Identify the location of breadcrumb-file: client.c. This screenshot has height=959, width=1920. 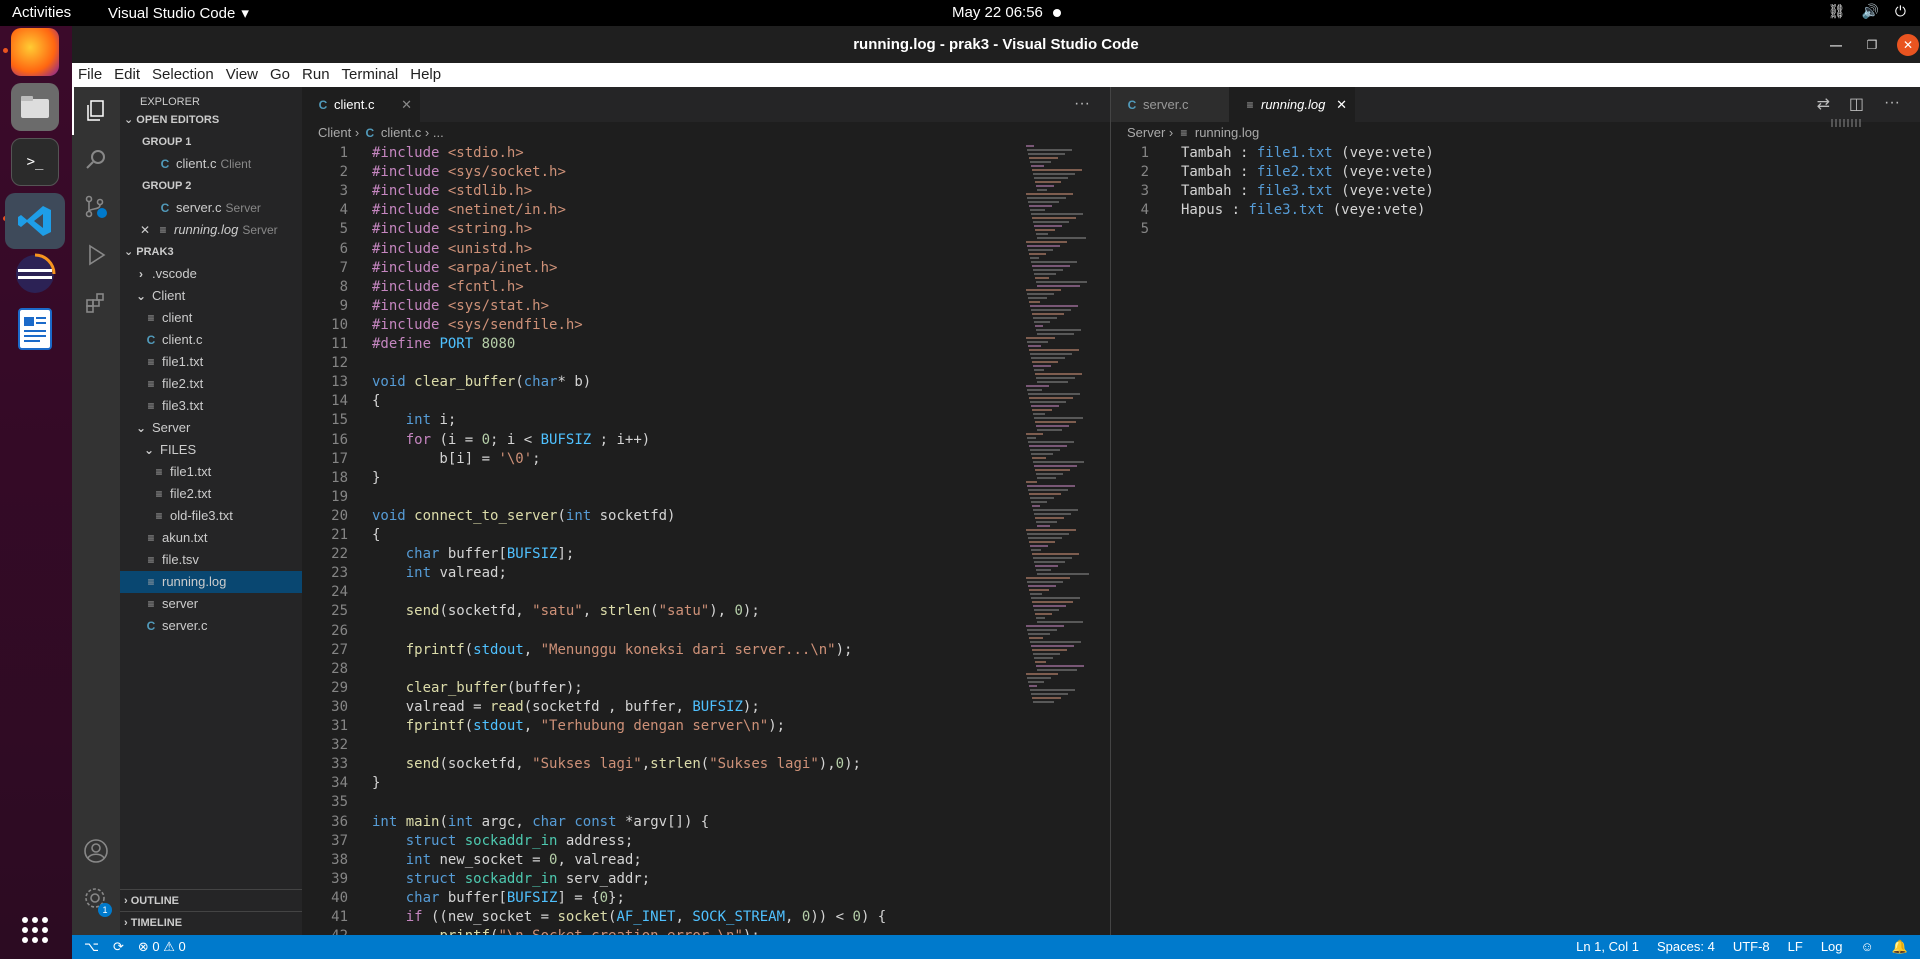
(401, 132).